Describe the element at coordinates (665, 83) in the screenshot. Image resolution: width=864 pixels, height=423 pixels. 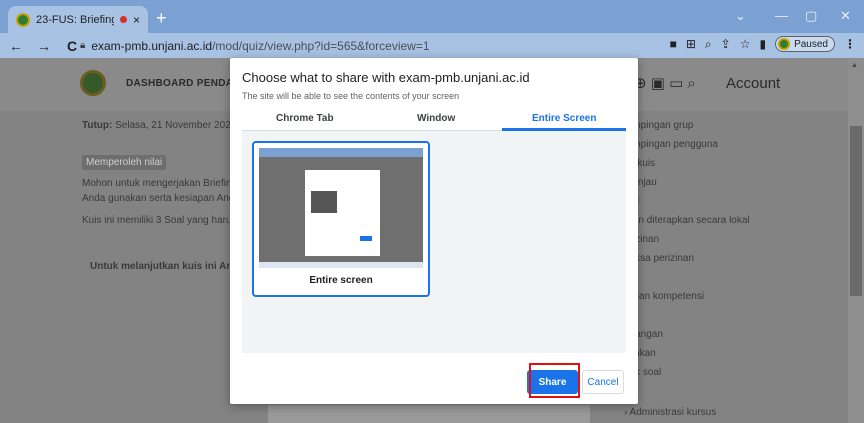
I see `header-icons: ⊕ ▣ ▭ ⌕` at that location.